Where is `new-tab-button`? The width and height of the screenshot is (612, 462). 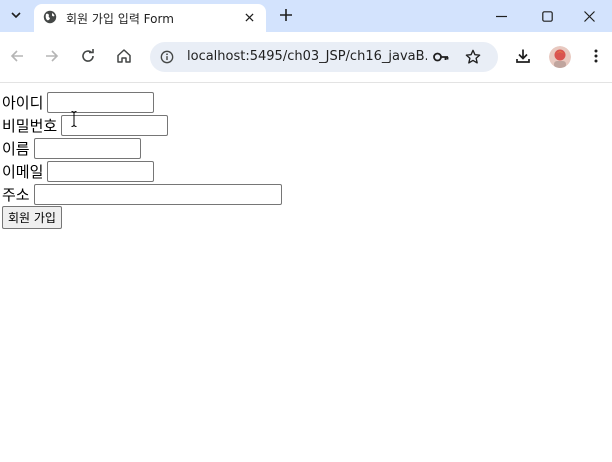
new-tab-button is located at coordinates (286, 15).